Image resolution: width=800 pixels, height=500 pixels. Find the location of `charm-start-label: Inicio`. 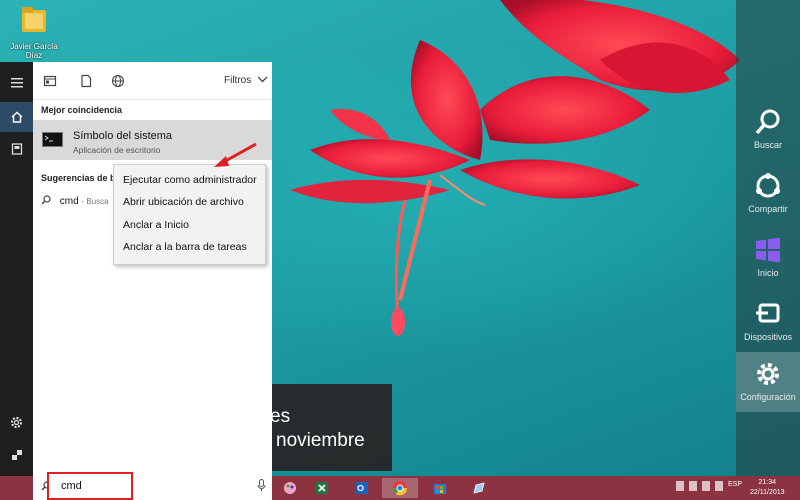

charm-start-label: Inicio is located at coordinates (768, 273).